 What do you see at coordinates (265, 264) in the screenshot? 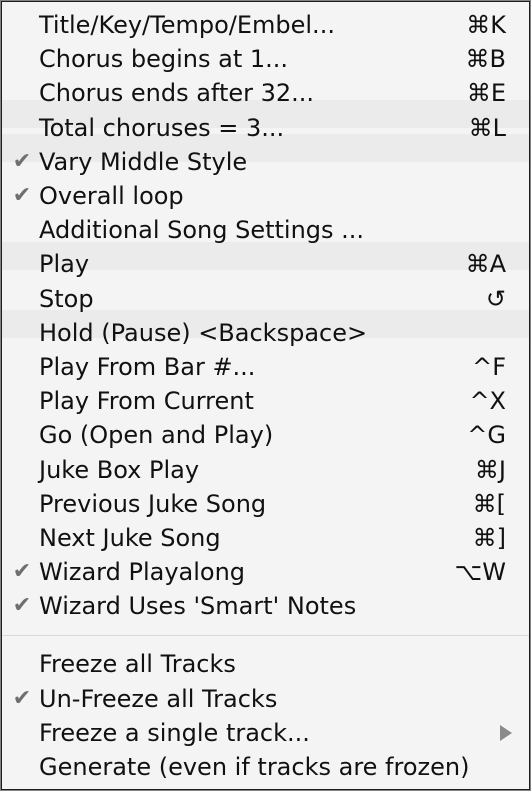
I see `menu-item-play: Play ⌘A` at bounding box center [265, 264].